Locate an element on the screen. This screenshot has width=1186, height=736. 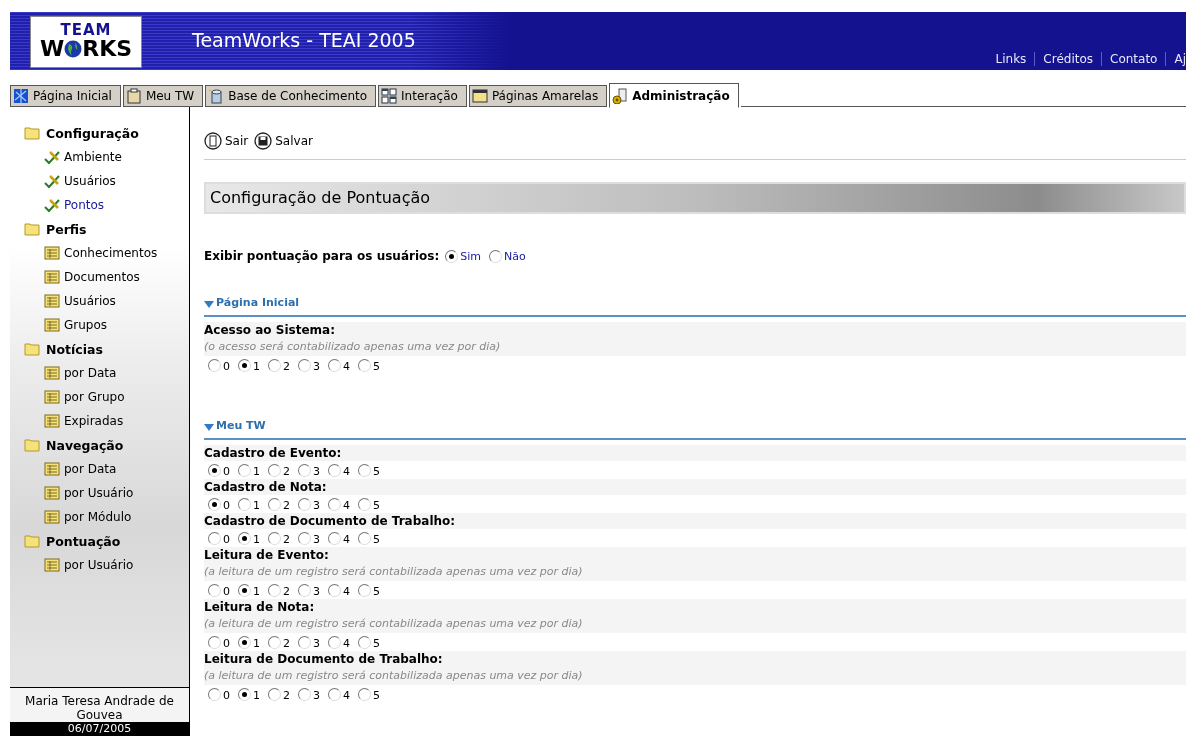
tab: Páginas Amarelas is located at coordinates (538, 96).